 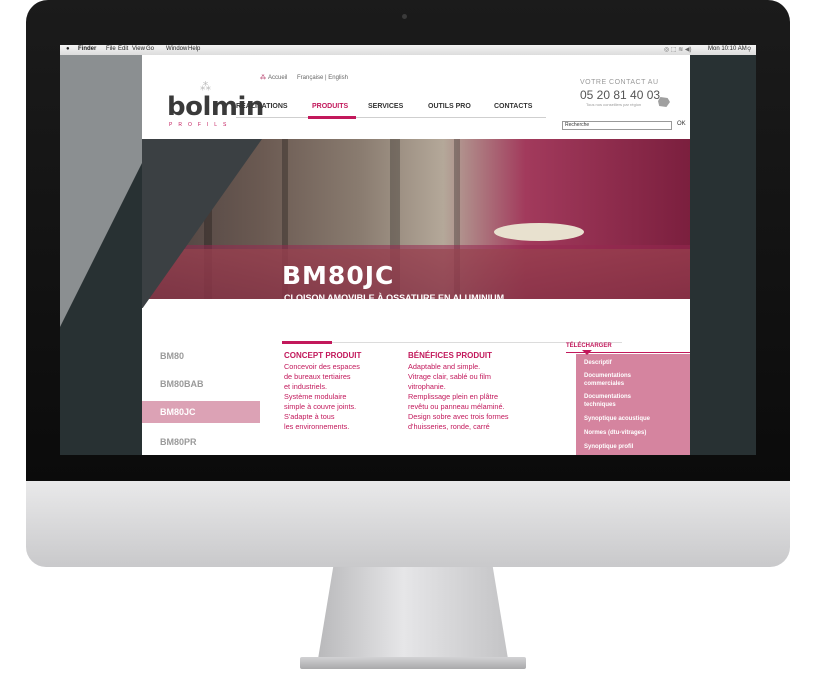 What do you see at coordinates (587, 352) in the screenshot?
I see `download-arrow-icon` at bounding box center [587, 352].